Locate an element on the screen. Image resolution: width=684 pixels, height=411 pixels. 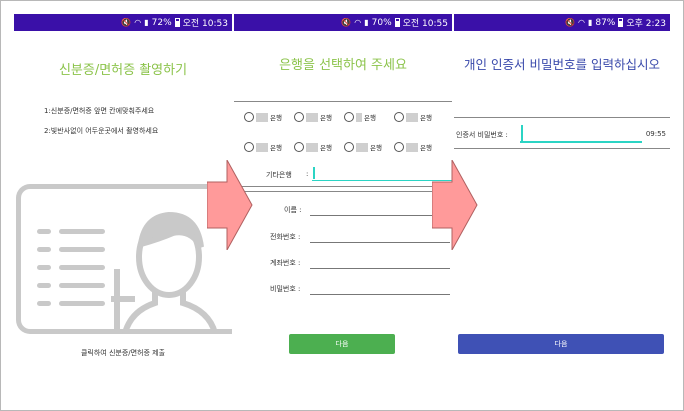
account-input is located at coordinates (380, 268).